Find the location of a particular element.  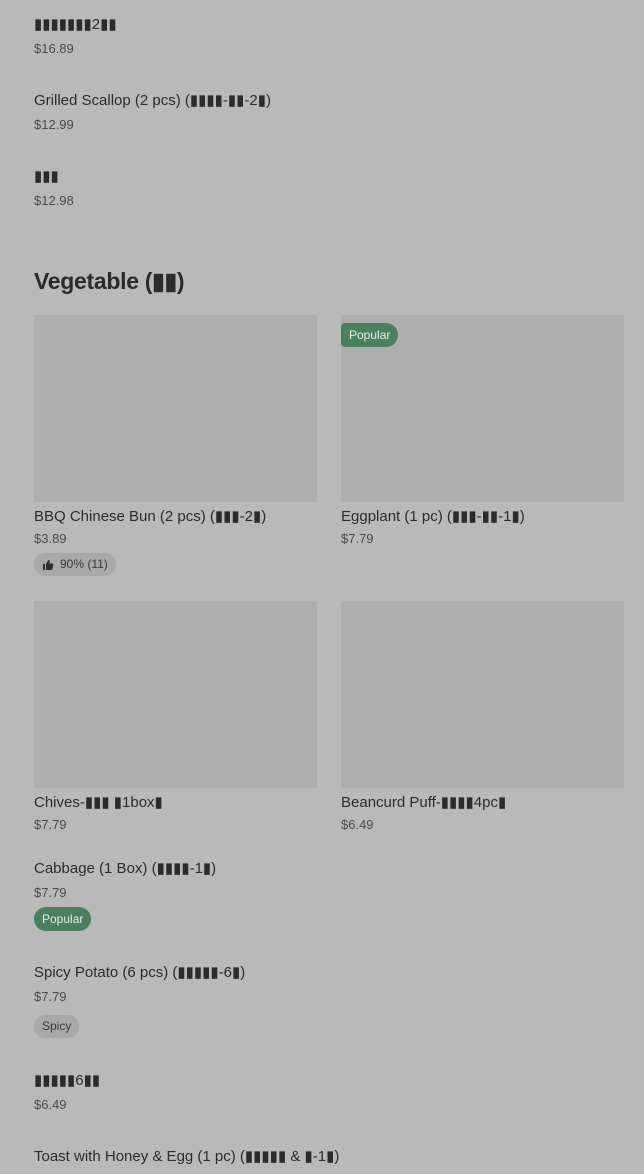

menu-item-name: Cabbage (1 Box) (▮▮▮▮-1▮) is located at coordinates (125, 868).